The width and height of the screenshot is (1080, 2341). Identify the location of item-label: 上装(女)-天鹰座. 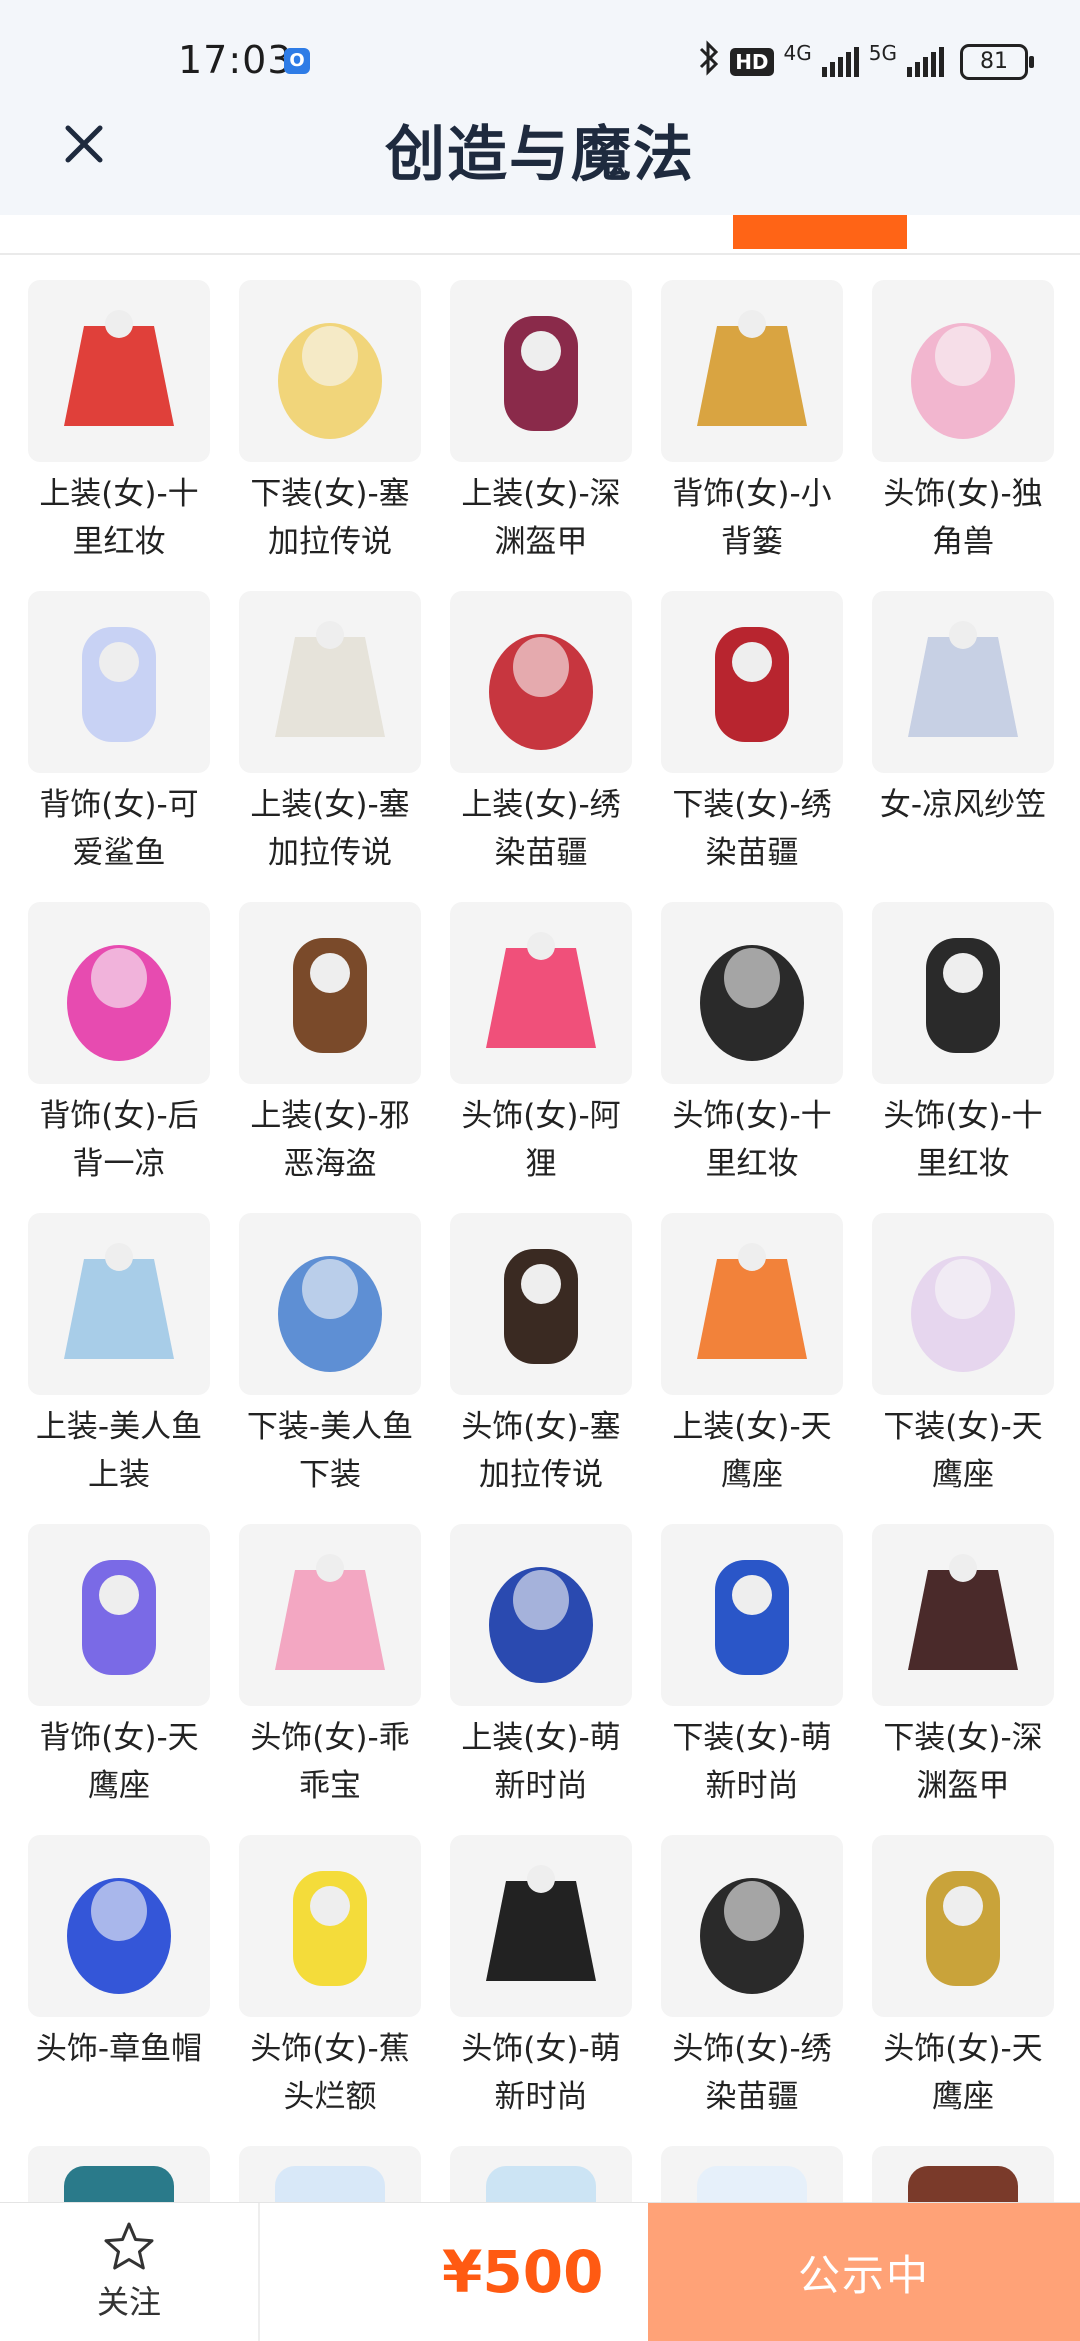
(752, 1451).